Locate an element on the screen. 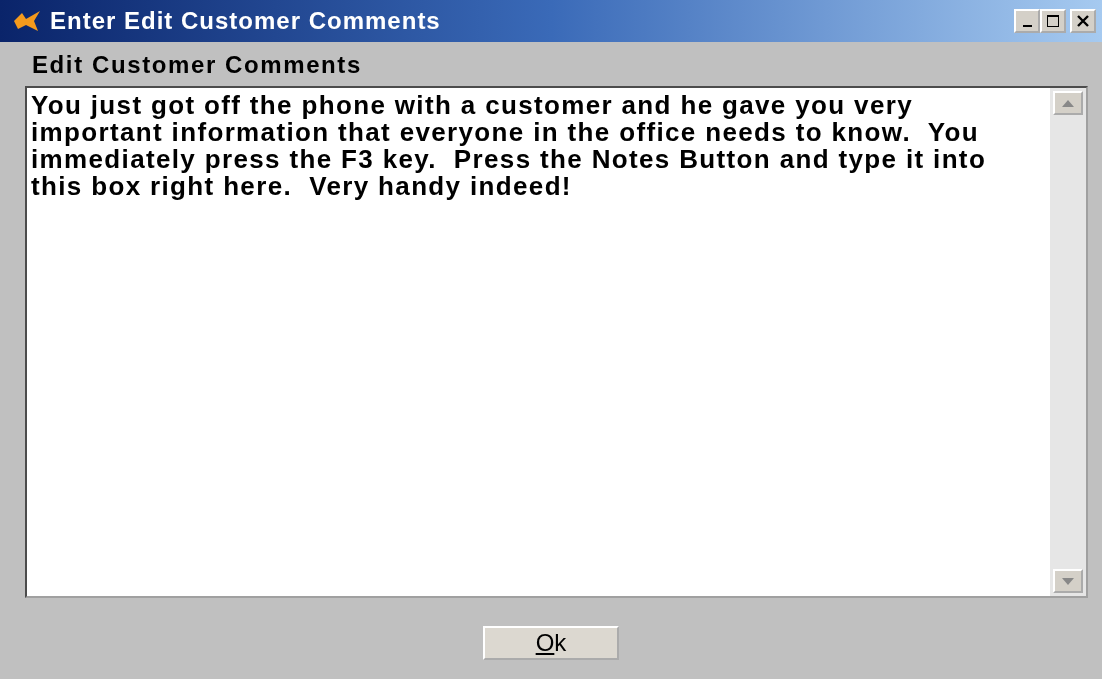  minimize-icon is located at coordinates (1027, 25).